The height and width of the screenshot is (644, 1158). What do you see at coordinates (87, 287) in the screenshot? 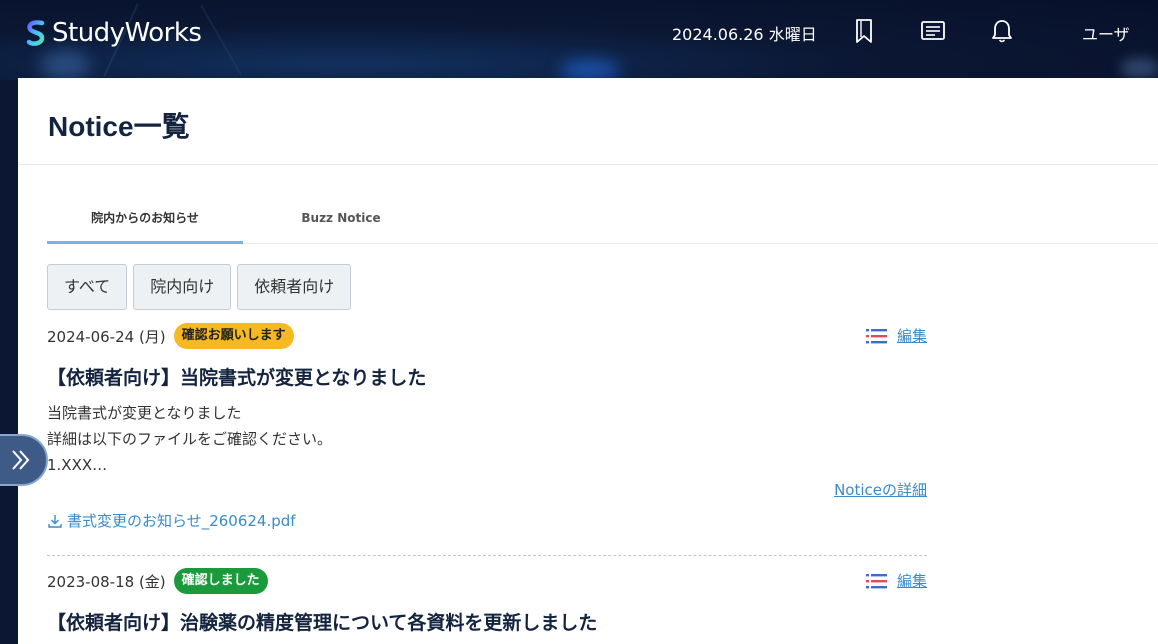
I see `filter-all-button: すべて` at bounding box center [87, 287].